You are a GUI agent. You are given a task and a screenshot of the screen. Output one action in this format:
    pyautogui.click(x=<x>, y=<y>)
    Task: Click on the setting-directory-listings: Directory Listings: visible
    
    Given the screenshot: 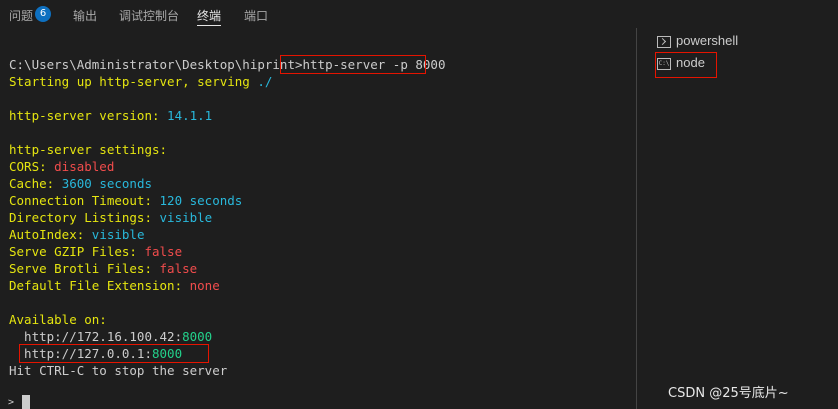 What is the action you would take?
    pyautogui.click(x=110, y=217)
    